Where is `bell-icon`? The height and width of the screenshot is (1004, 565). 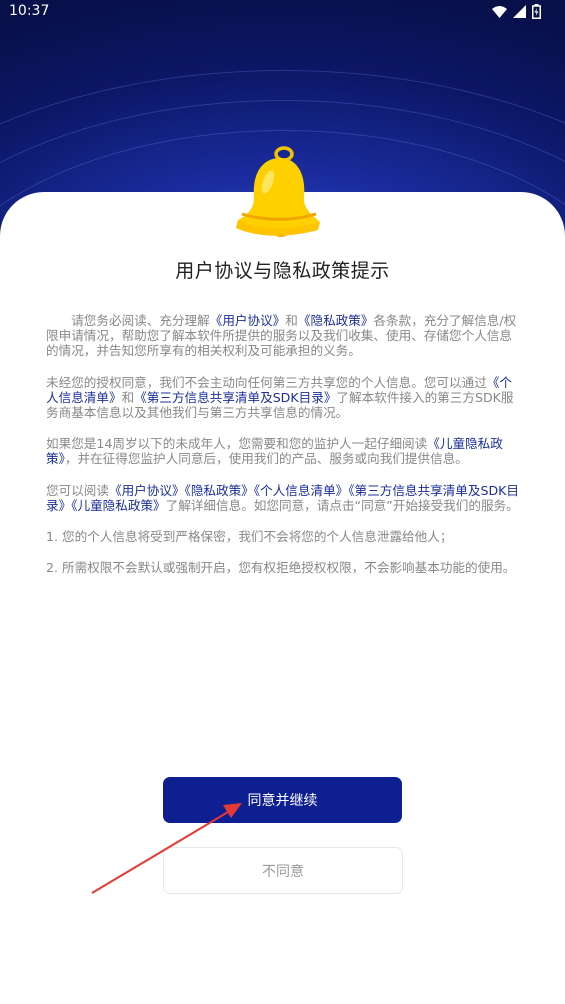 bell-icon is located at coordinates (278, 191).